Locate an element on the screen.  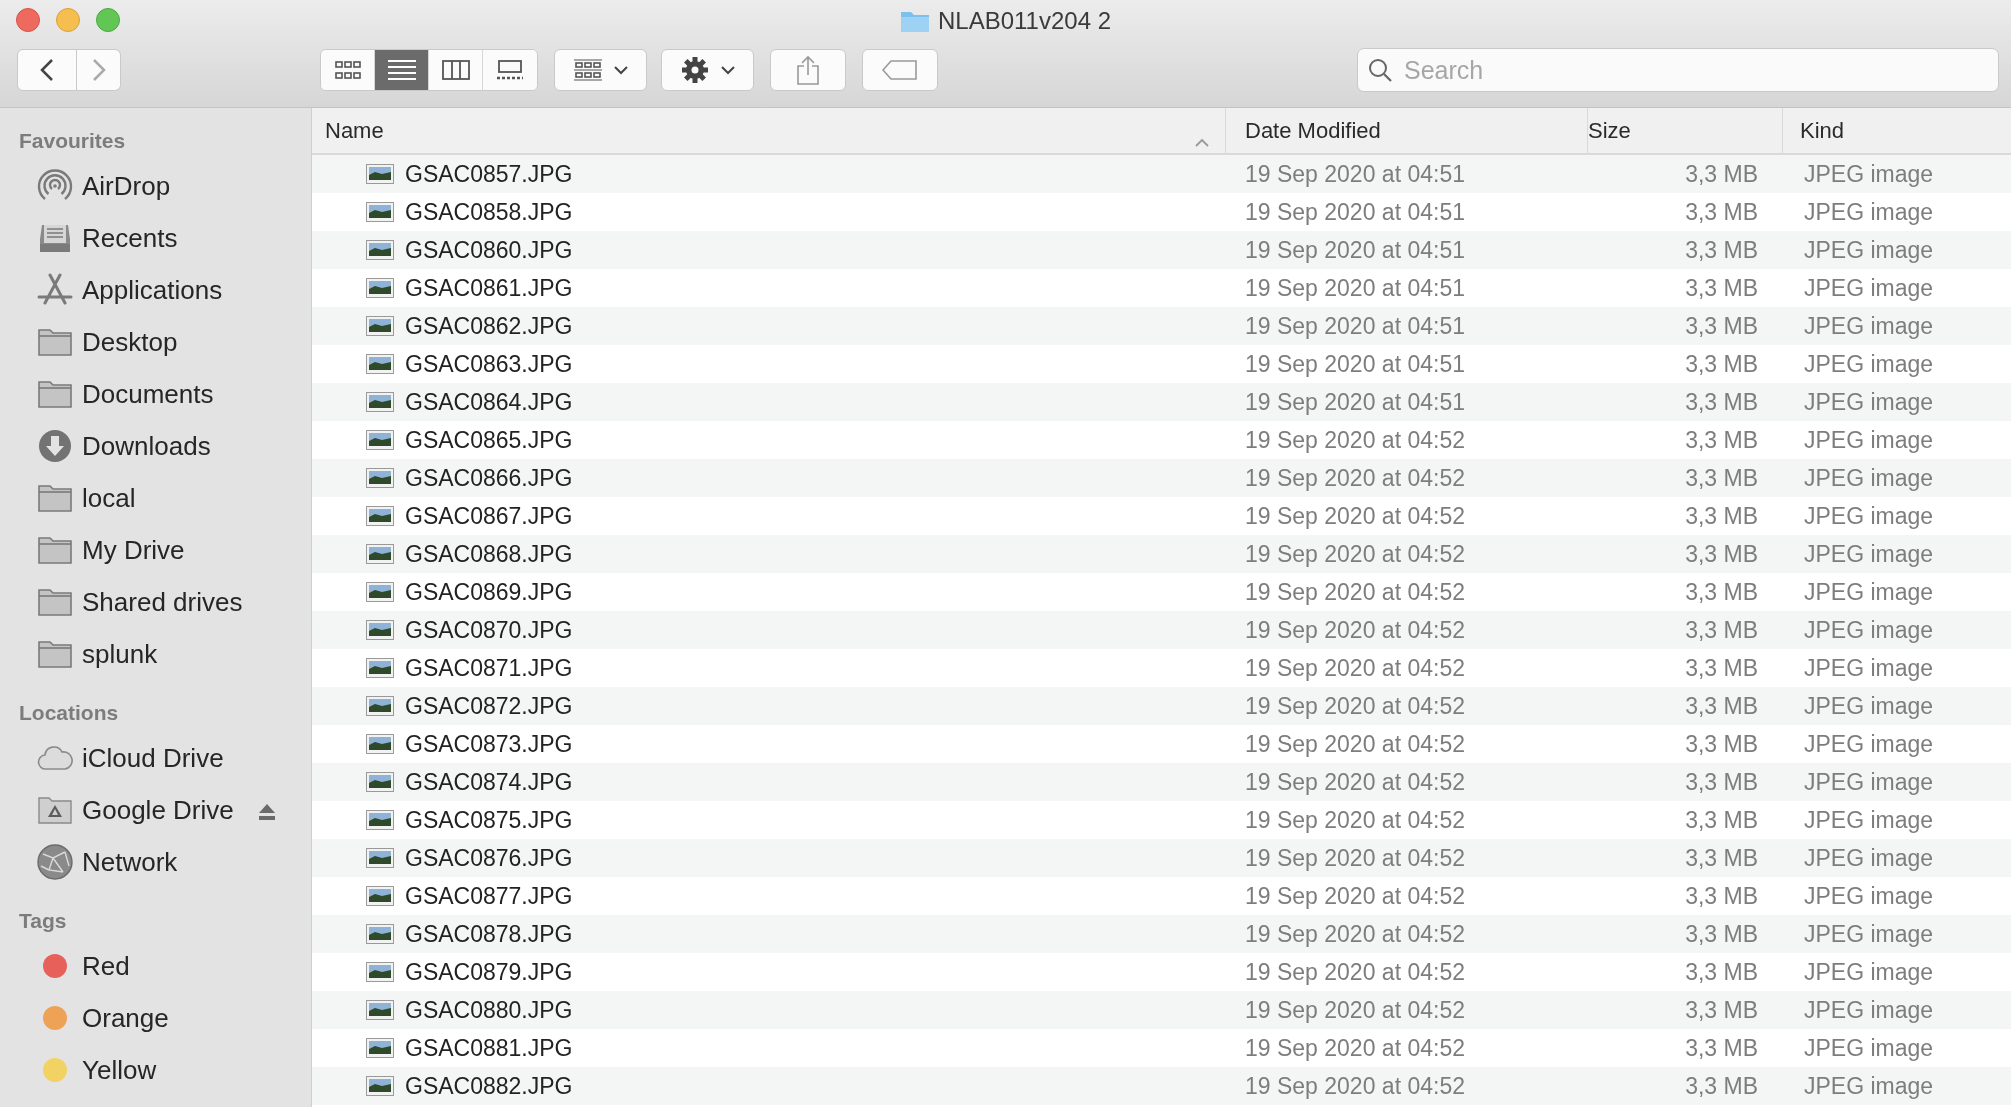
sidebar-item: AirDrop is located at coordinates (126, 186).